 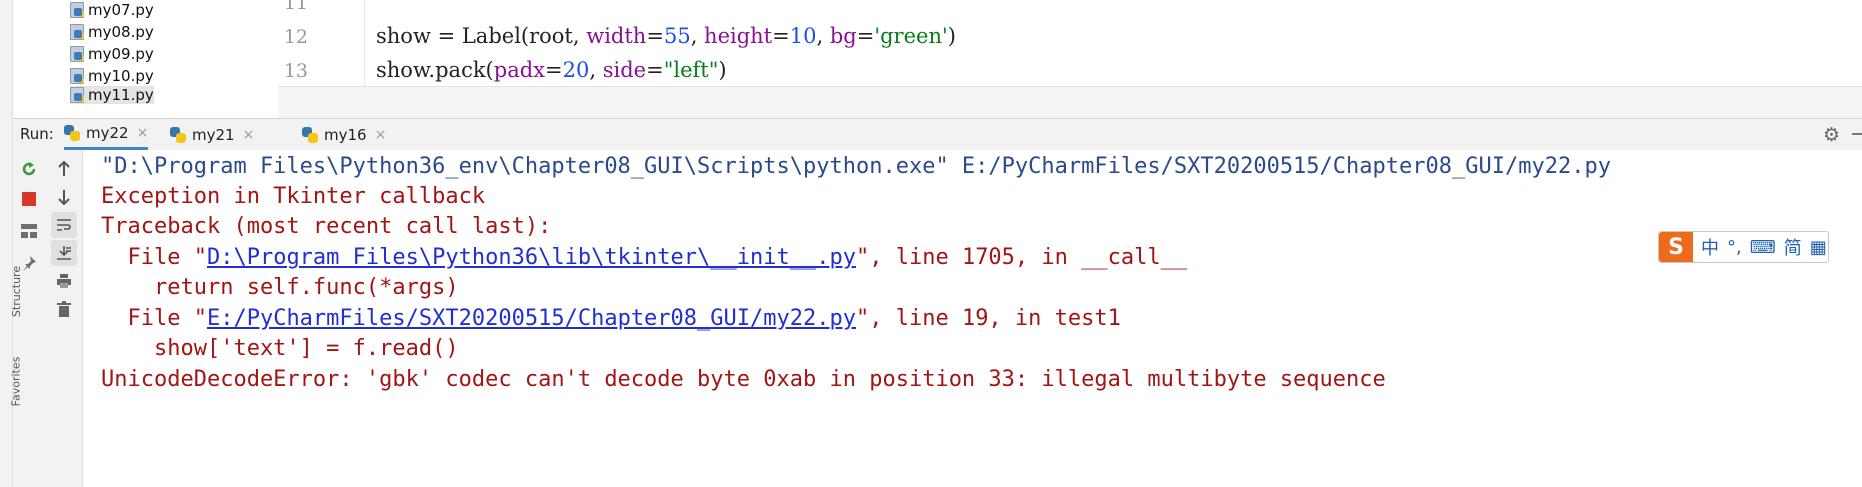 What do you see at coordinates (64, 197) in the screenshot?
I see `arrow-down-icon` at bounding box center [64, 197].